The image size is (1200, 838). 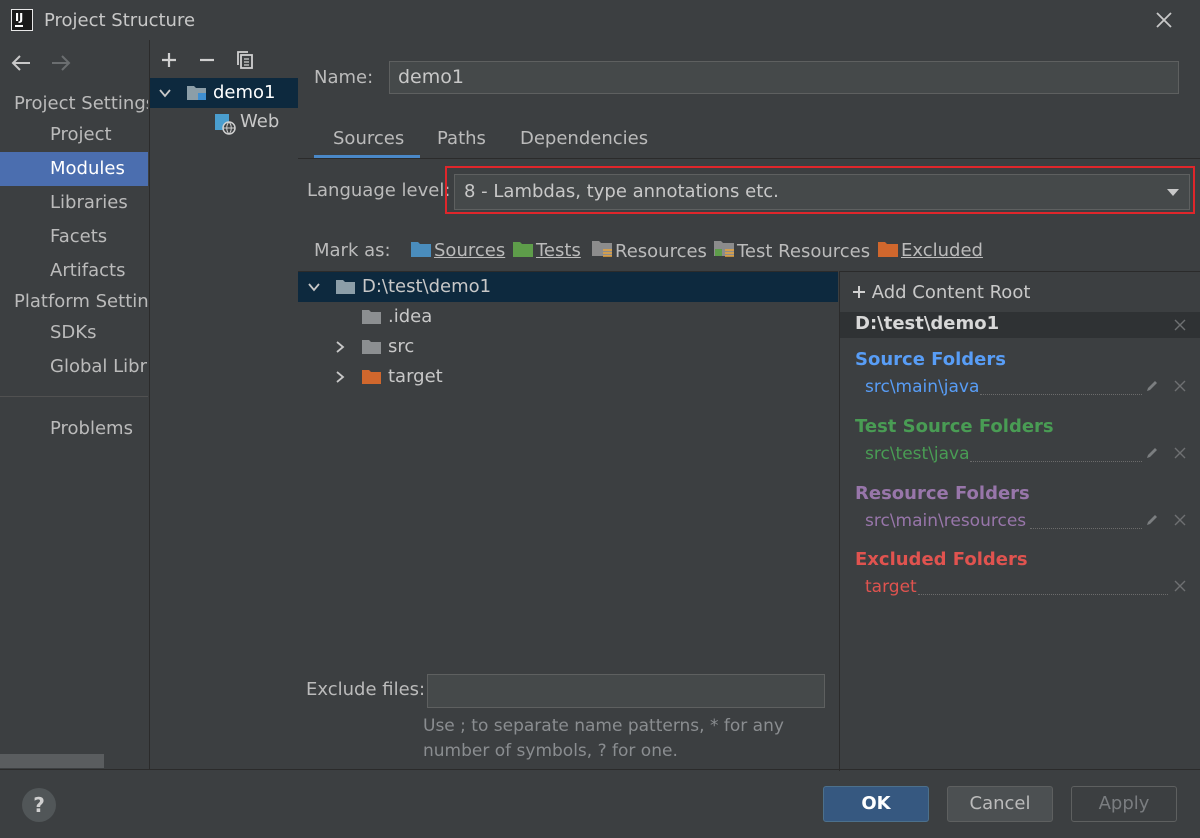 What do you see at coordinates (461, 138) in the screenshot?
I see `tab-paths: Paths` at bounding box center [461, 138].